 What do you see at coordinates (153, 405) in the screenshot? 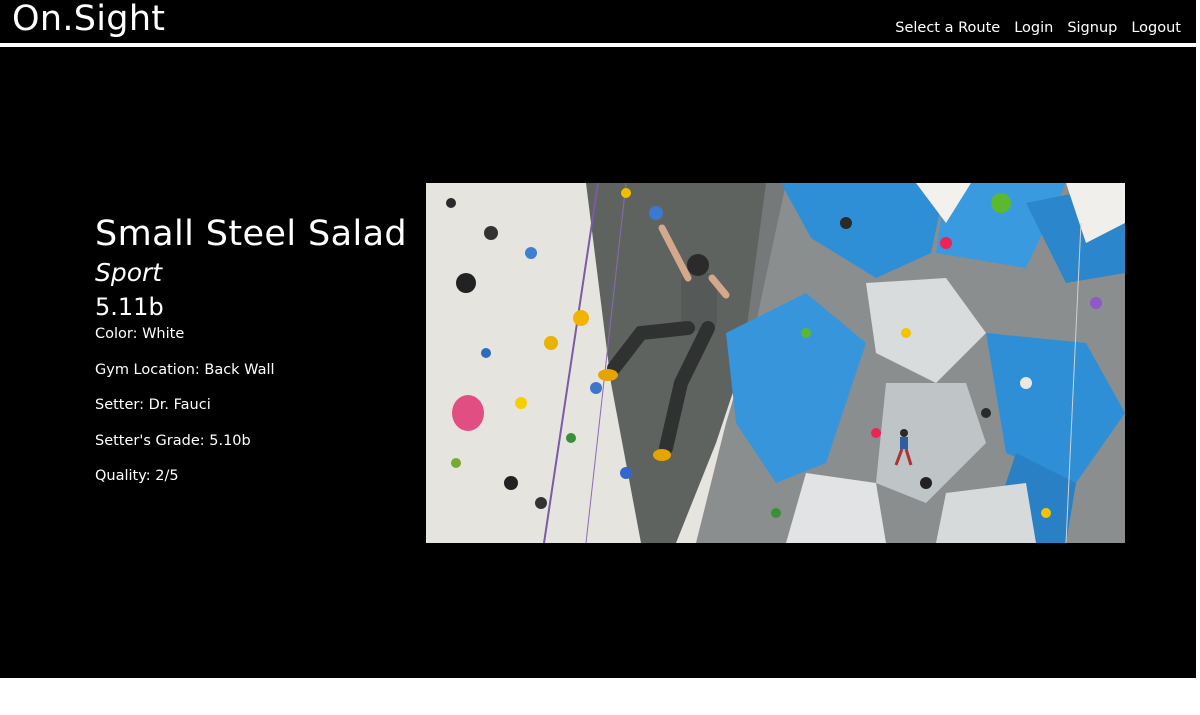
I see `route-setter: Setter: Dr. Fauci` at bounding box center [153, 405].